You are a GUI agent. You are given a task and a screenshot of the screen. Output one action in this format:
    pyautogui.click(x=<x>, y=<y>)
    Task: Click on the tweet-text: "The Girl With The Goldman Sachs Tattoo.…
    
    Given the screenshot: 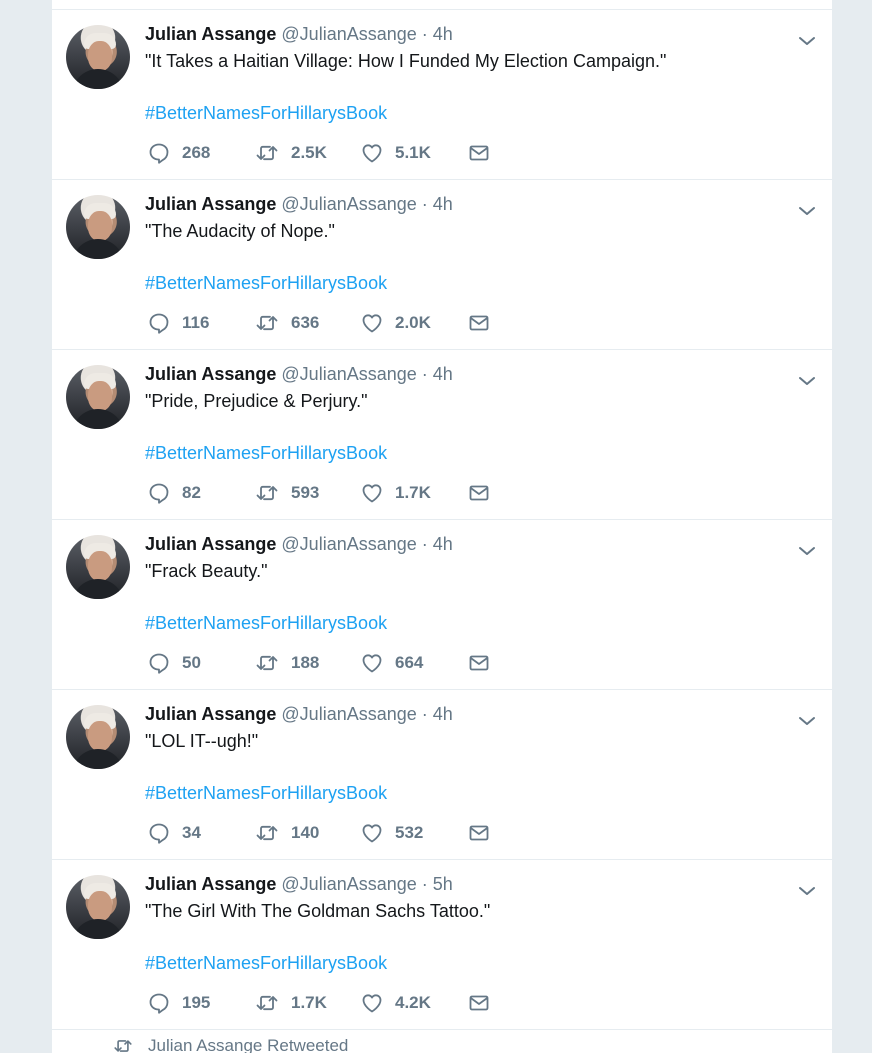 What is the action you would take?
    pyautogui.click(x=318, y=911)
    